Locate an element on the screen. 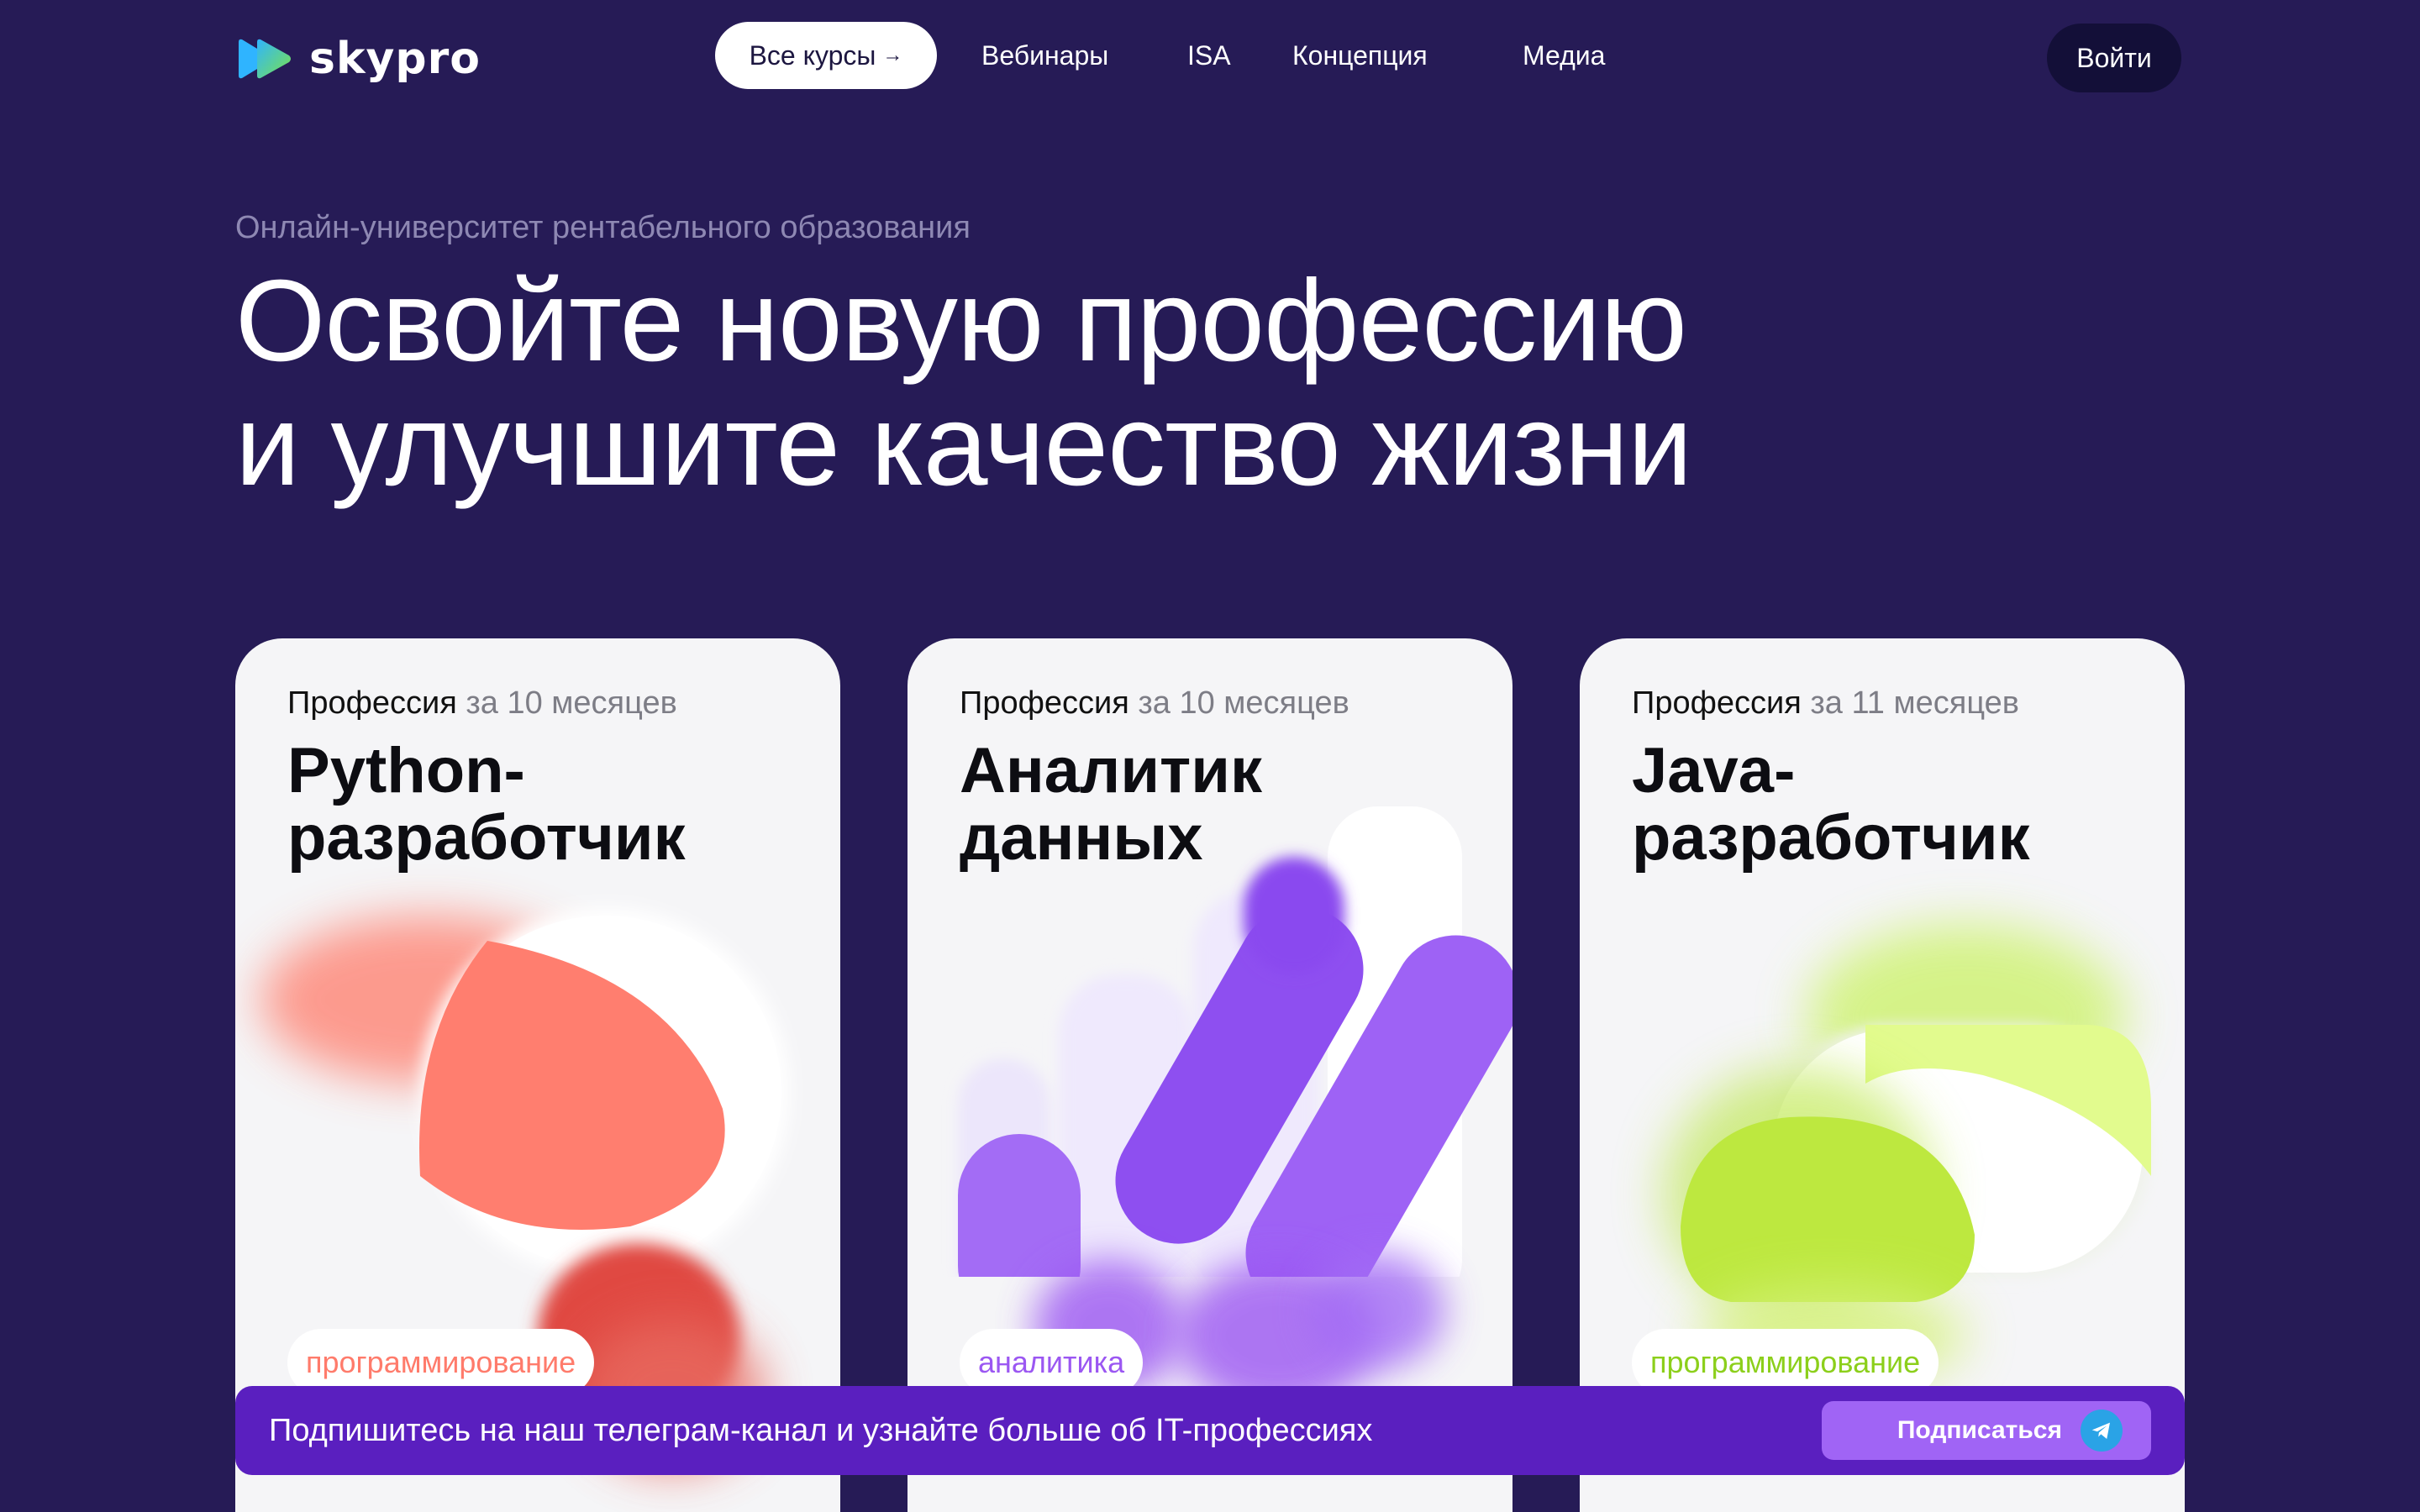 This screenshot has height=1512, width=2420. nav-all-courses-button: Все курсы → is located at coordinates (826, 55).